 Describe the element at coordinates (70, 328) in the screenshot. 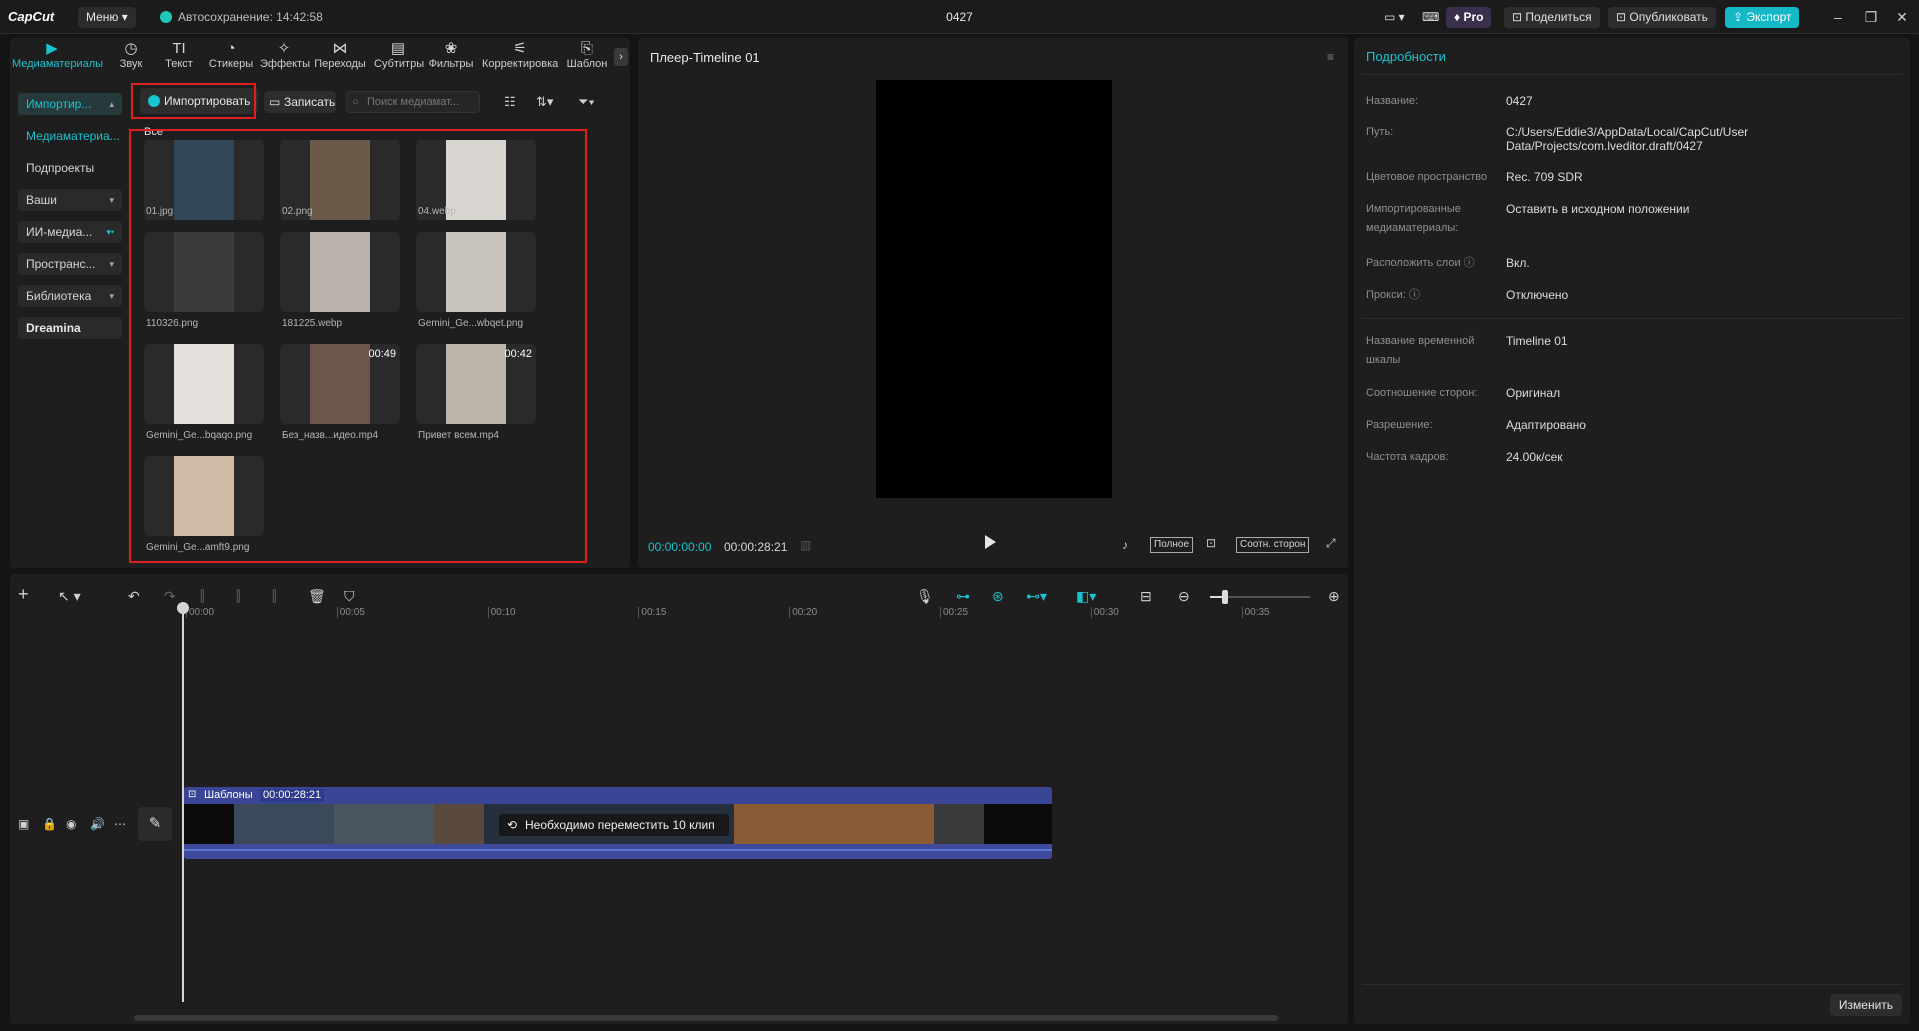

I see `nav-dreamina: Dreamina` at that location.